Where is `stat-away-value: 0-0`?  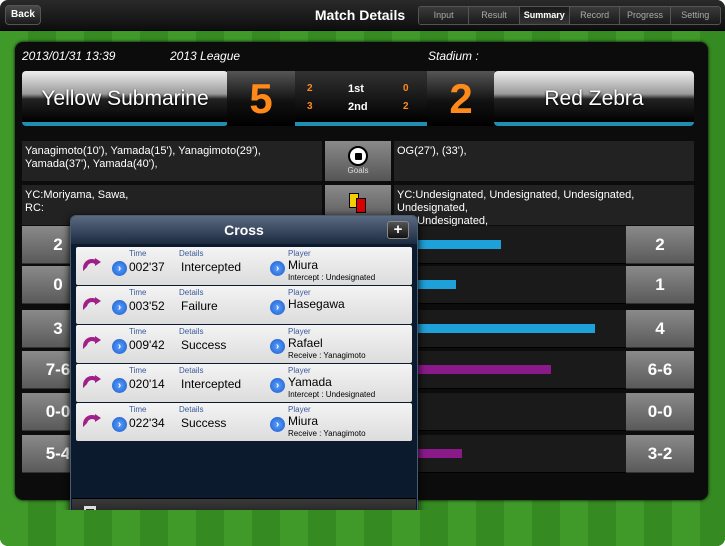
stat-away-value: 0-0 is located at coordinates (660, 412).